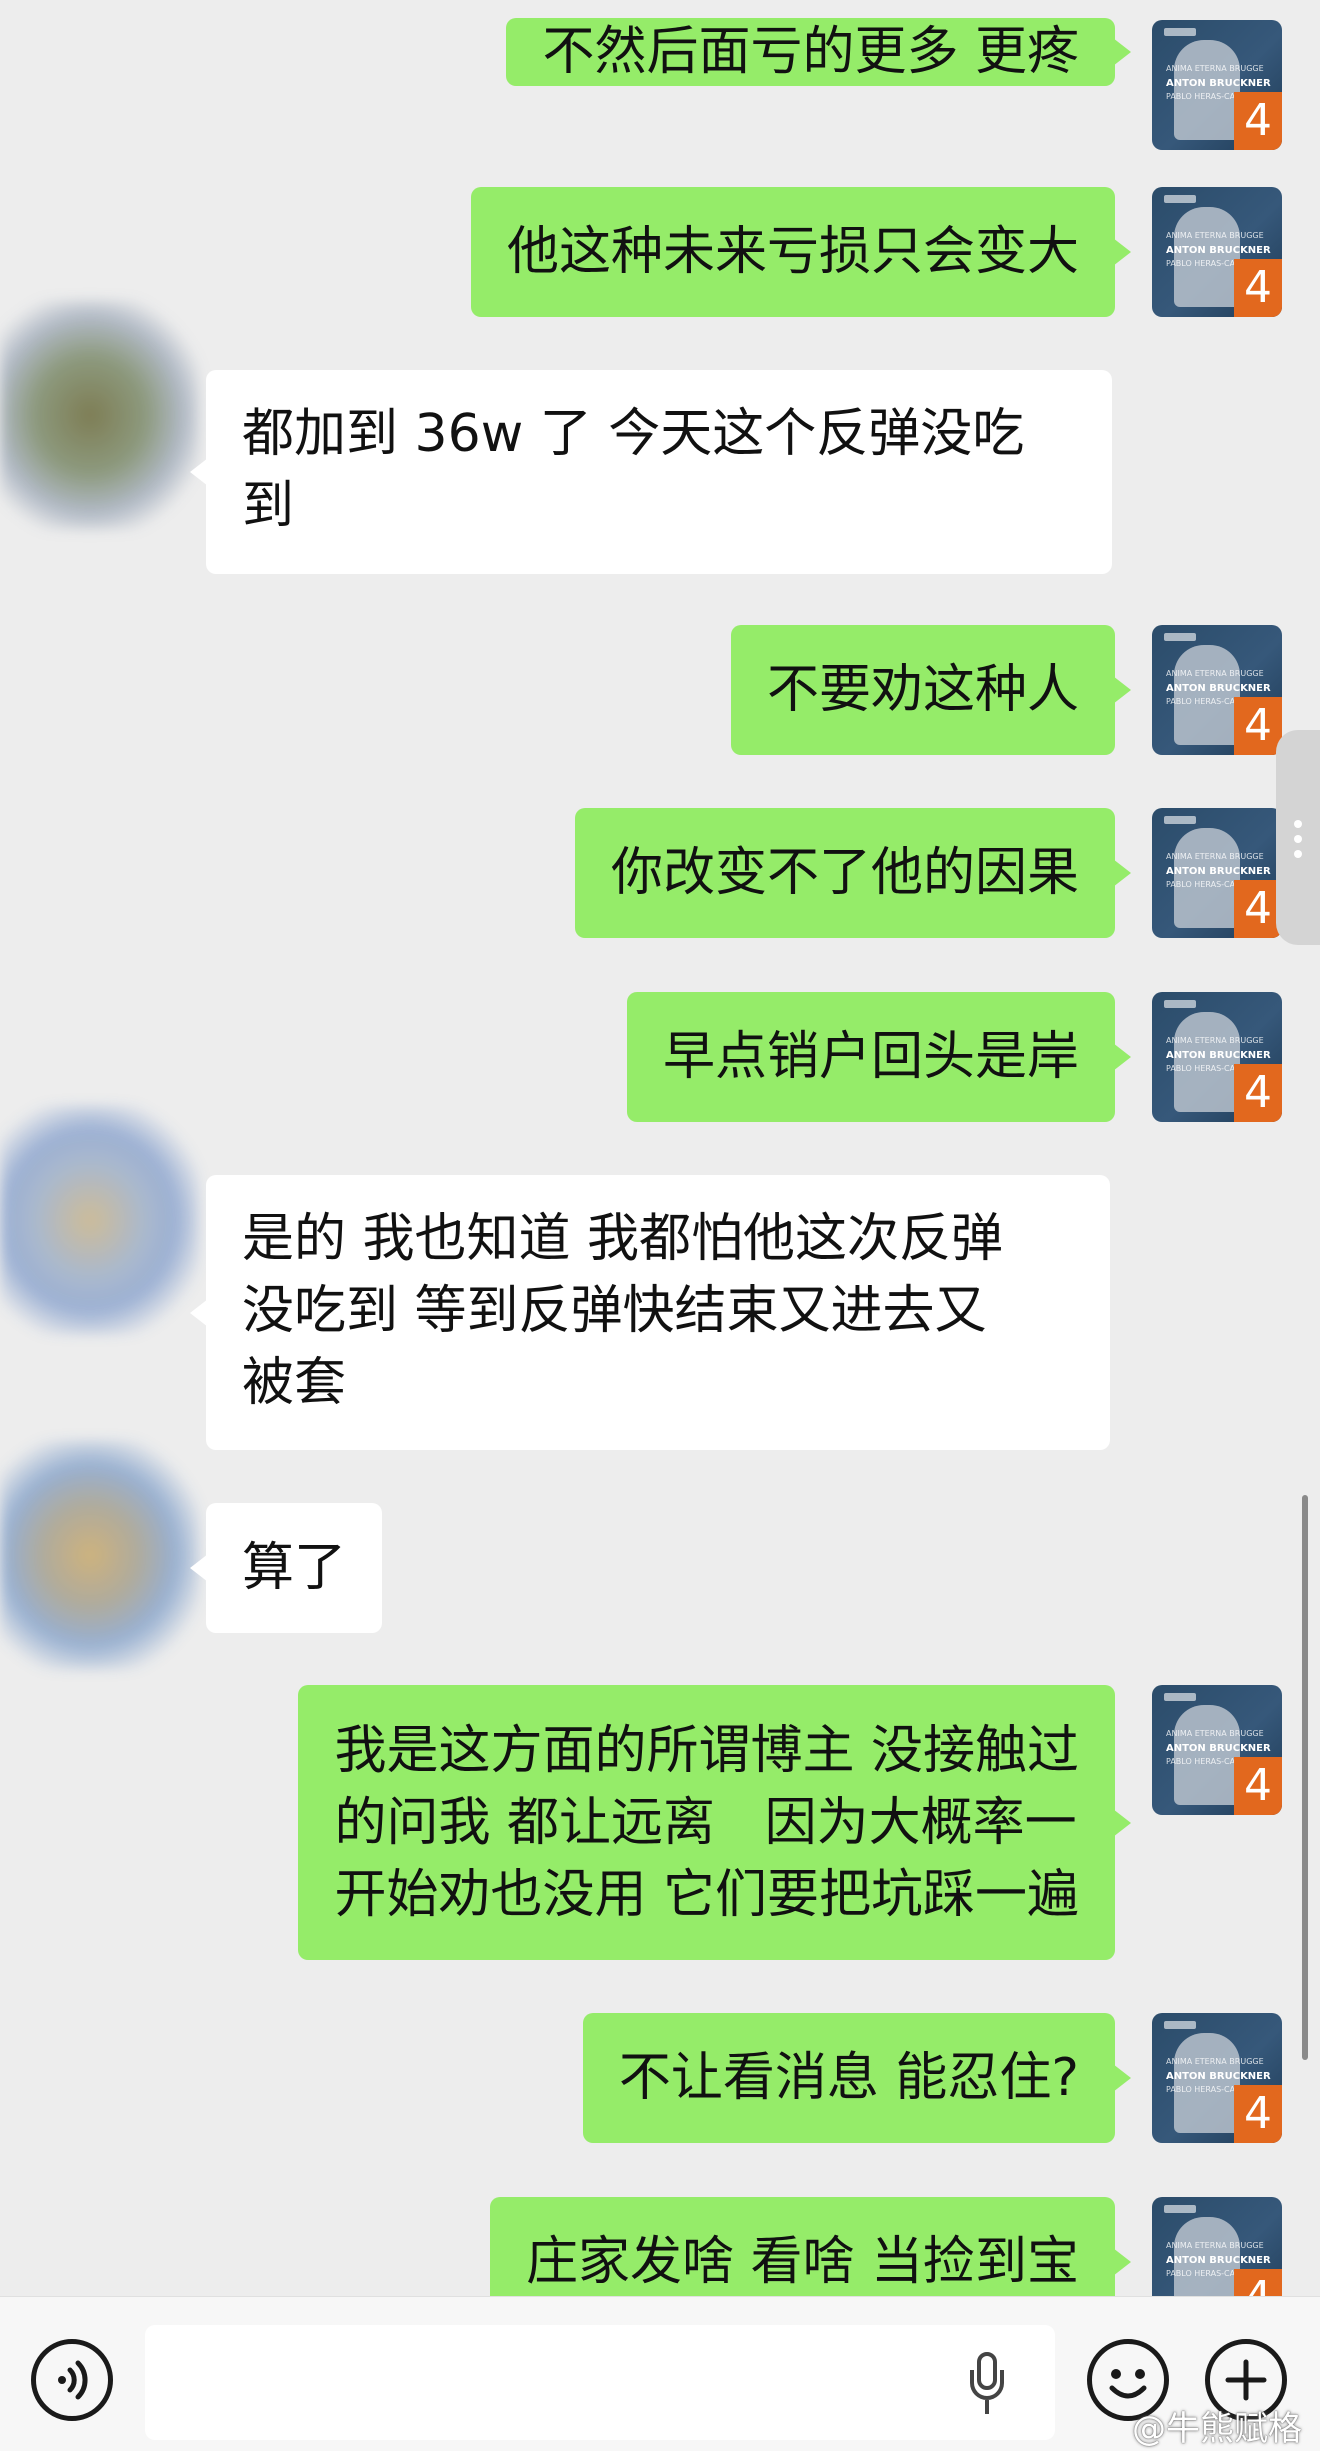 The image size is (1320, 2451). What do you see at coordinates (294, 1568) in the screenshot?
I see `message-text: 算了` at bounding box center [294, 1568].